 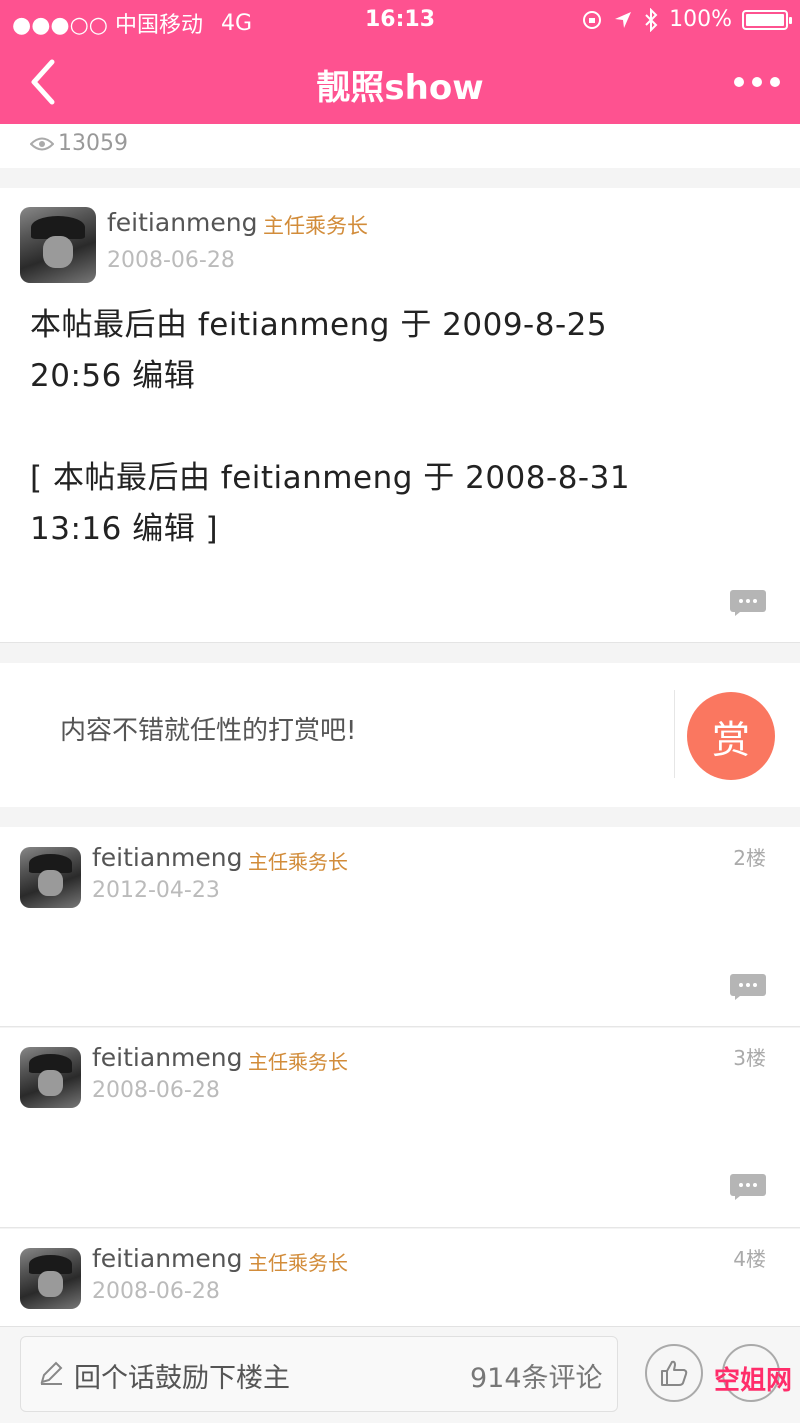 What do you see at coordinates (208, 731) in the screenshot?
I see `reward-text: 内容不错就任性的打赏吧!` at bounding box center [208, 731].